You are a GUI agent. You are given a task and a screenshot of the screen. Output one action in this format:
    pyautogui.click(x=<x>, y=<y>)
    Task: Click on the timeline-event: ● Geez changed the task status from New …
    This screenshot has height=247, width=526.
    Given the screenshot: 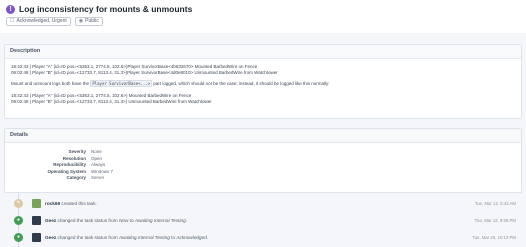 What is the action you would take?
    pyautogui.click(x=268, y=220)
    